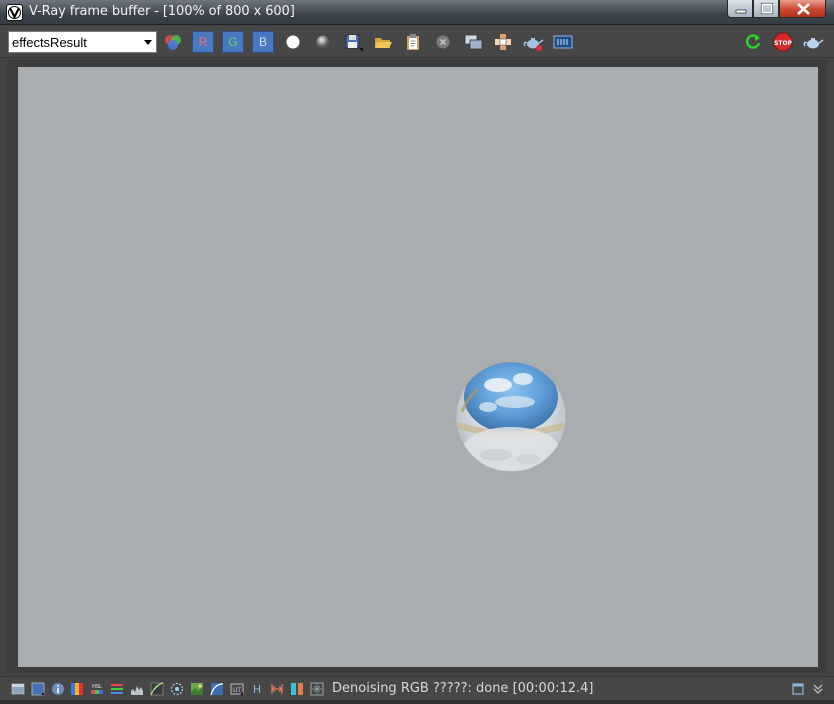 This screenshot has height=704, width=834. Describe the element at coordinates (217, 689) in the screenshot. I see `exposure-curve-icon` at that location.